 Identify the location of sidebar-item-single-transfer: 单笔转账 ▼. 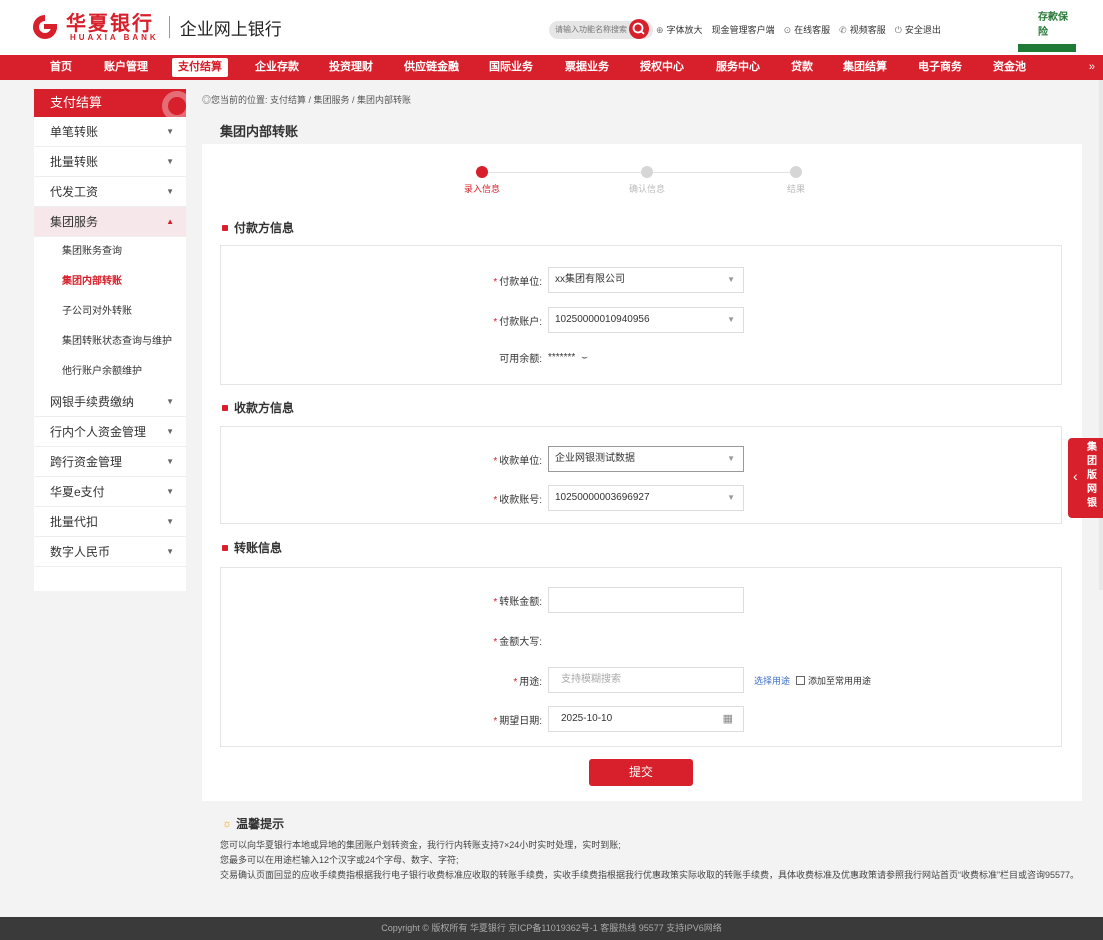
(110, 132).